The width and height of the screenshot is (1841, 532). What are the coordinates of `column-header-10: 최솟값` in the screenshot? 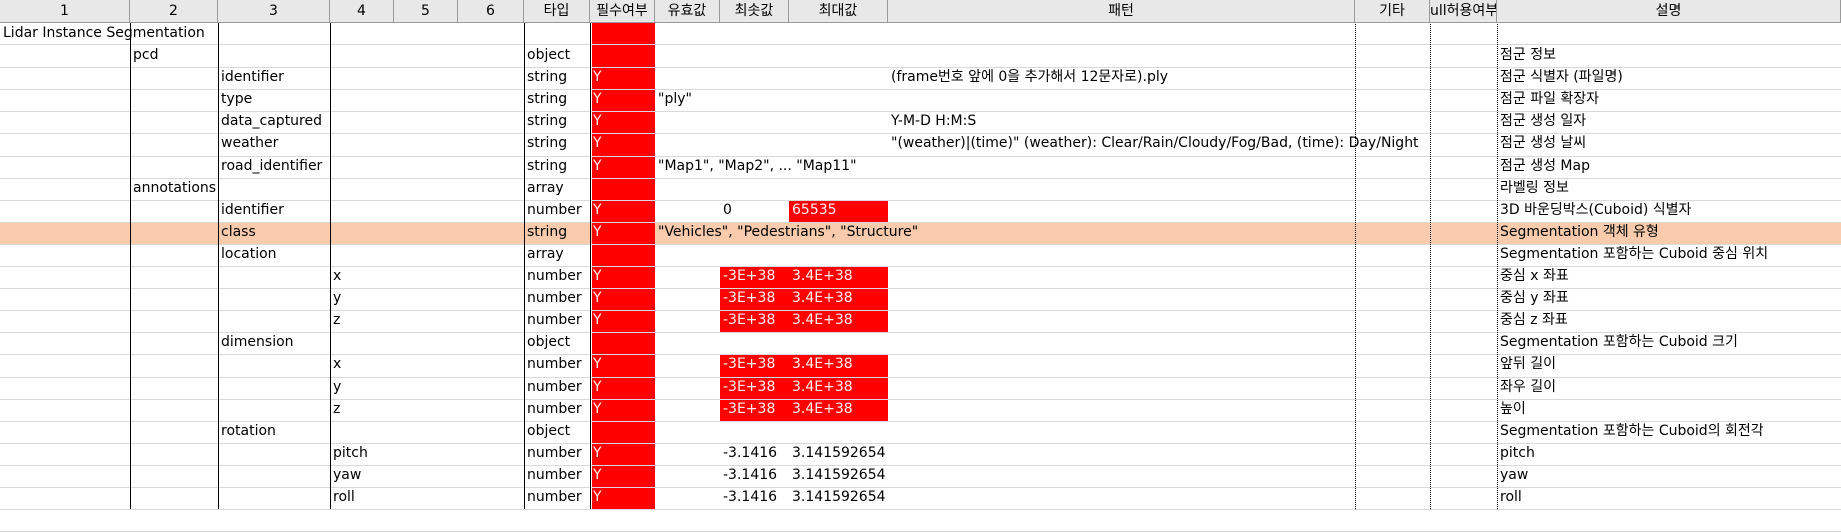 It's located at (754, 11).